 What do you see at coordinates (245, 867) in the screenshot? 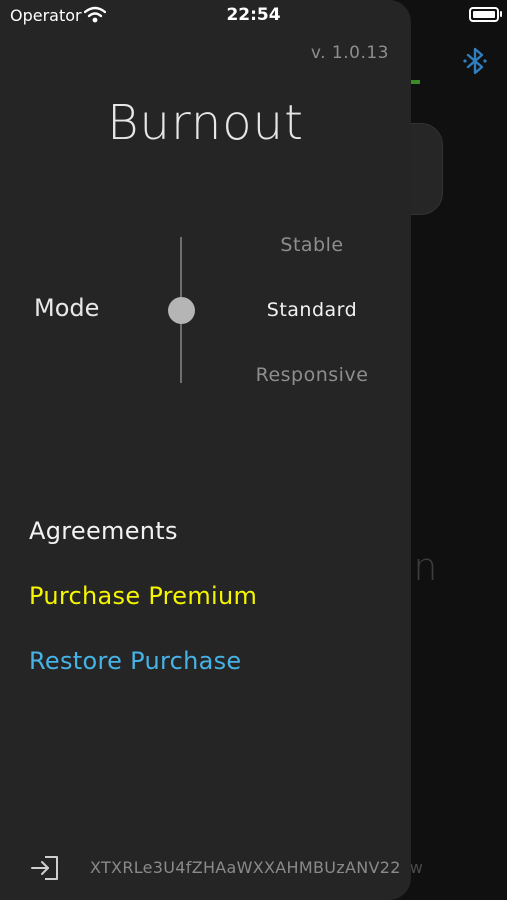
I see `device-id: XTXRLe3U4fZHAaWXXAHMBUzANV22` at bounding box center [245, 867].